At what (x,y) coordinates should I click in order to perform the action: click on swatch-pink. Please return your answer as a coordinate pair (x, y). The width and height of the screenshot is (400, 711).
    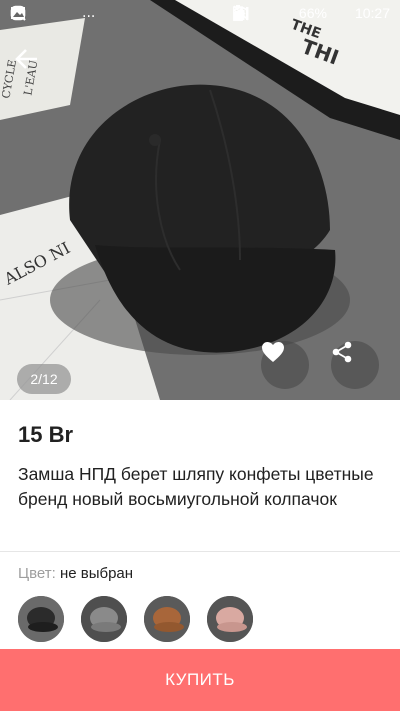
    Looking at the image, I should click on (230, 619).